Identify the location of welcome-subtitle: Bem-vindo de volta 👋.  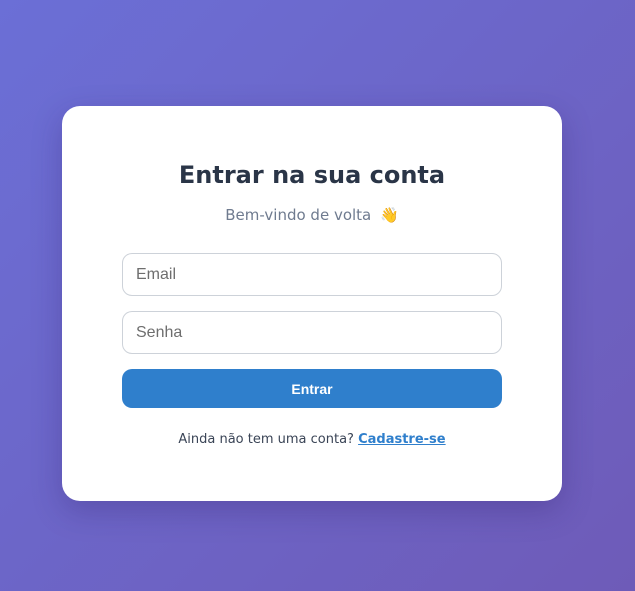
(312, 215).